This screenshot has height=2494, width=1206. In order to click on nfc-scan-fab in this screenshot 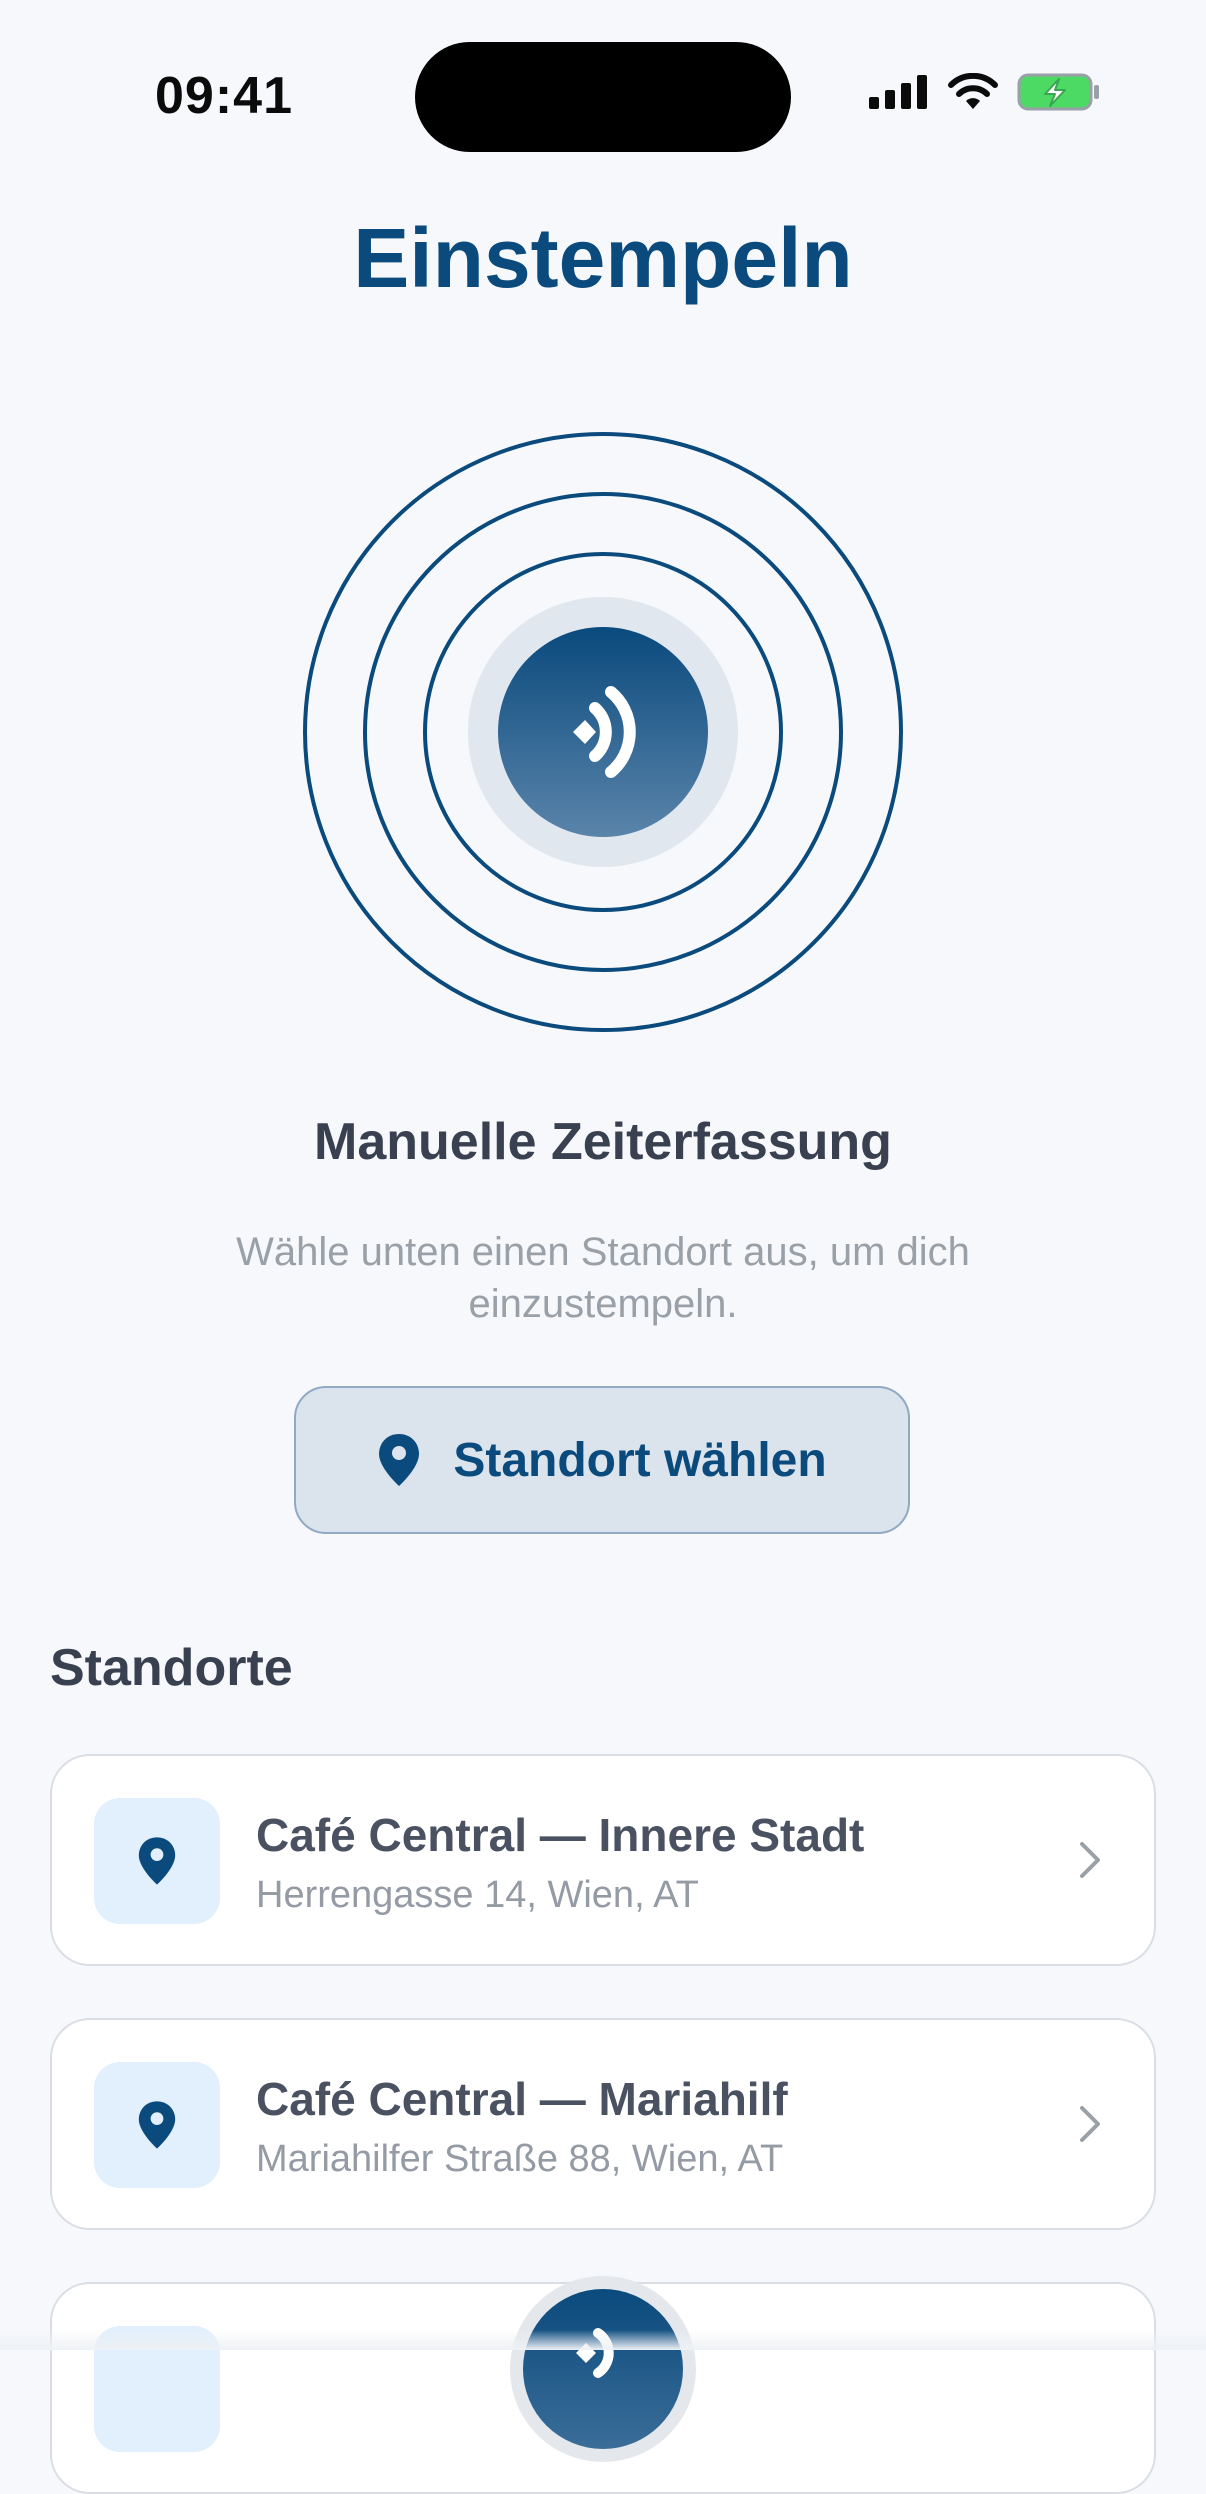, I will do `click(603, 2369)`.